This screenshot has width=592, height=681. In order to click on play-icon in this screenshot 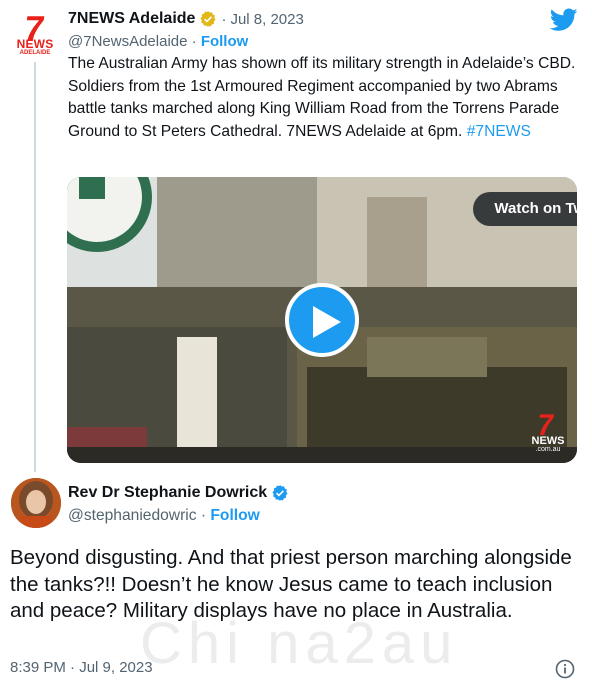, I will do `click(327, 322)`.